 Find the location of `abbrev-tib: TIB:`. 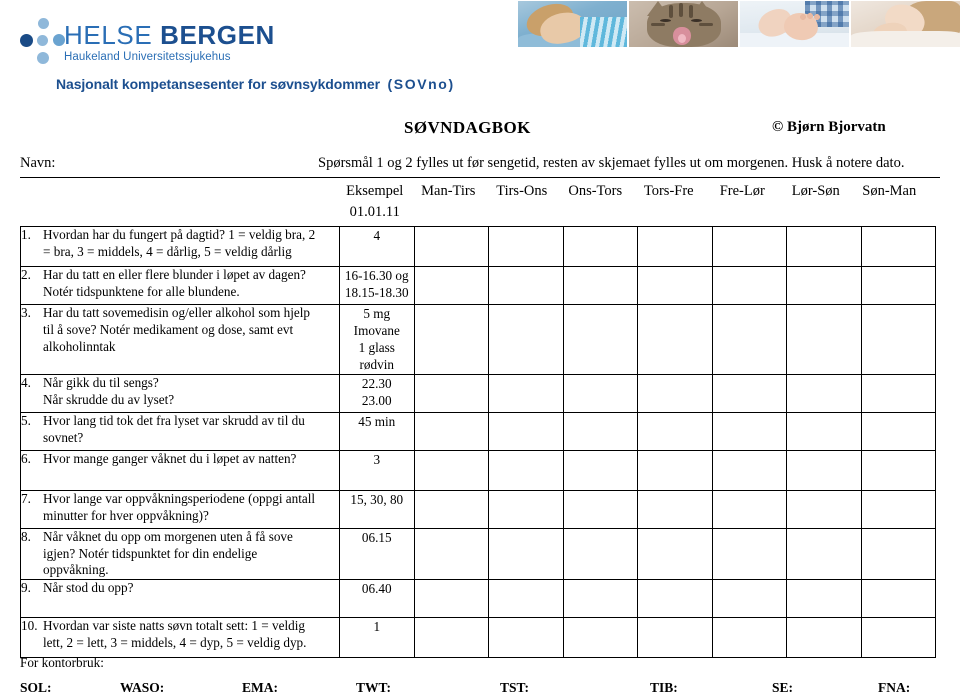

abbrev-tib: TIB: is located at coordinates (664, 687).